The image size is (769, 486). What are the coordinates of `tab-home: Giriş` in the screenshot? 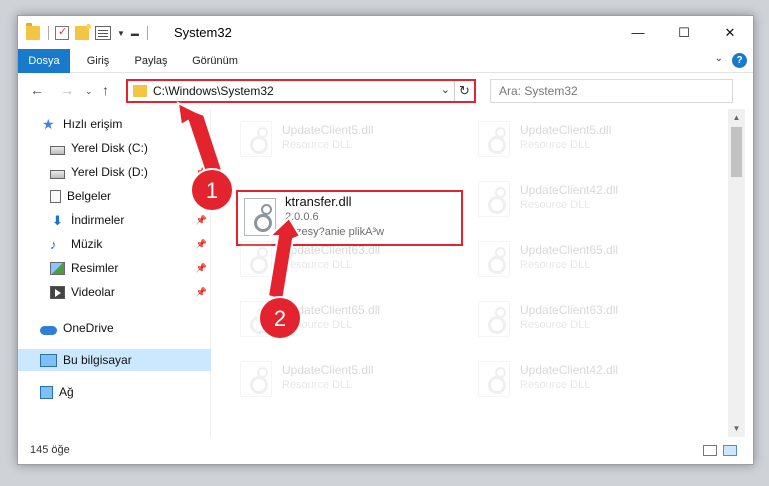 It's located at (98, 61).